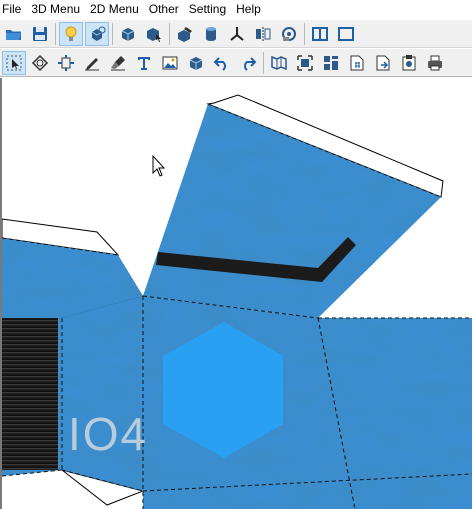 This screenshot has height=509, width=472. I want to click on image-button, so click(170, 63).